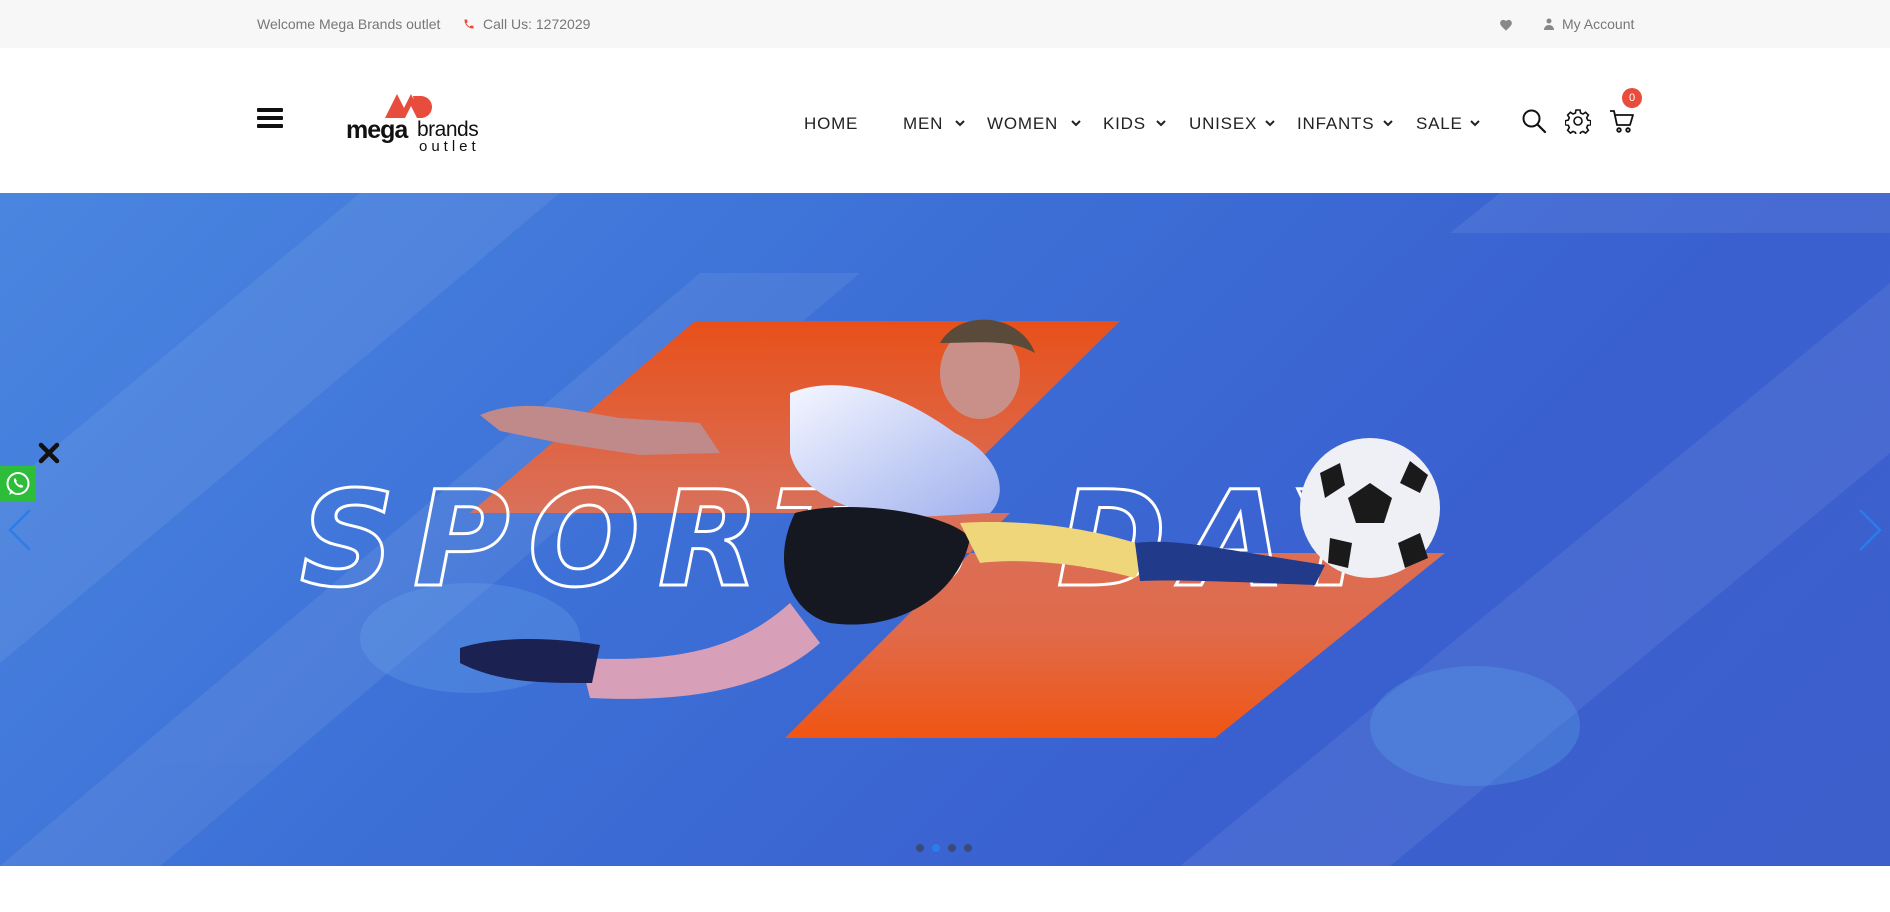  I want to click on whatsapp-button, so click(18, 484).